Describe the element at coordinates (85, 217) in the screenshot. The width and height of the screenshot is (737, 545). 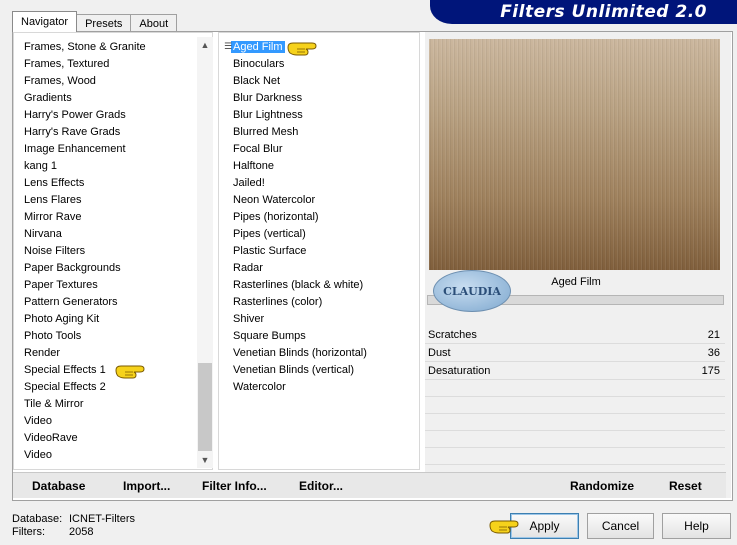
I see `category-item: Mirror Rave` at that location.